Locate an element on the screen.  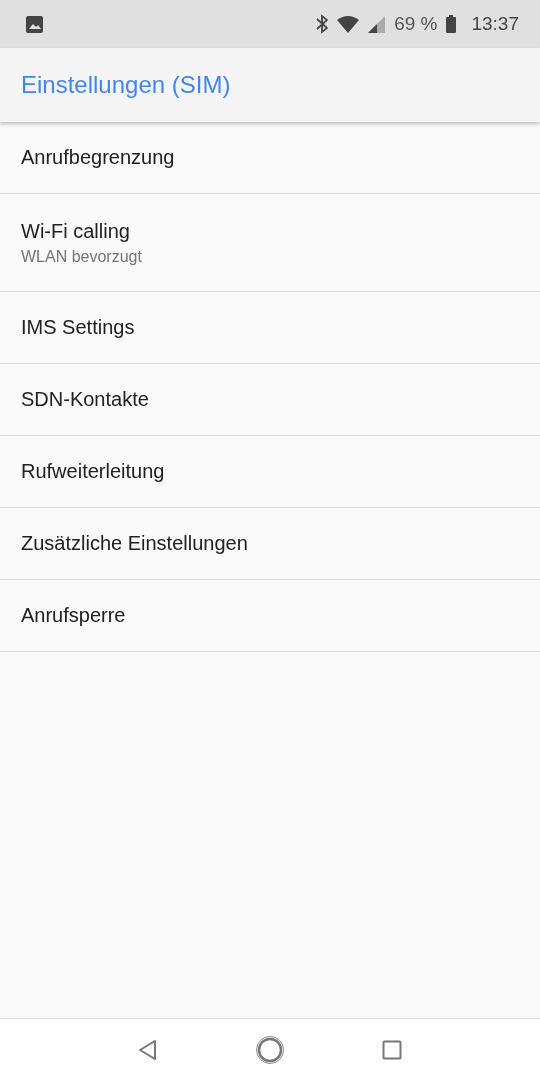
clock-time: 13:37 is located at coordinates (495, 24).